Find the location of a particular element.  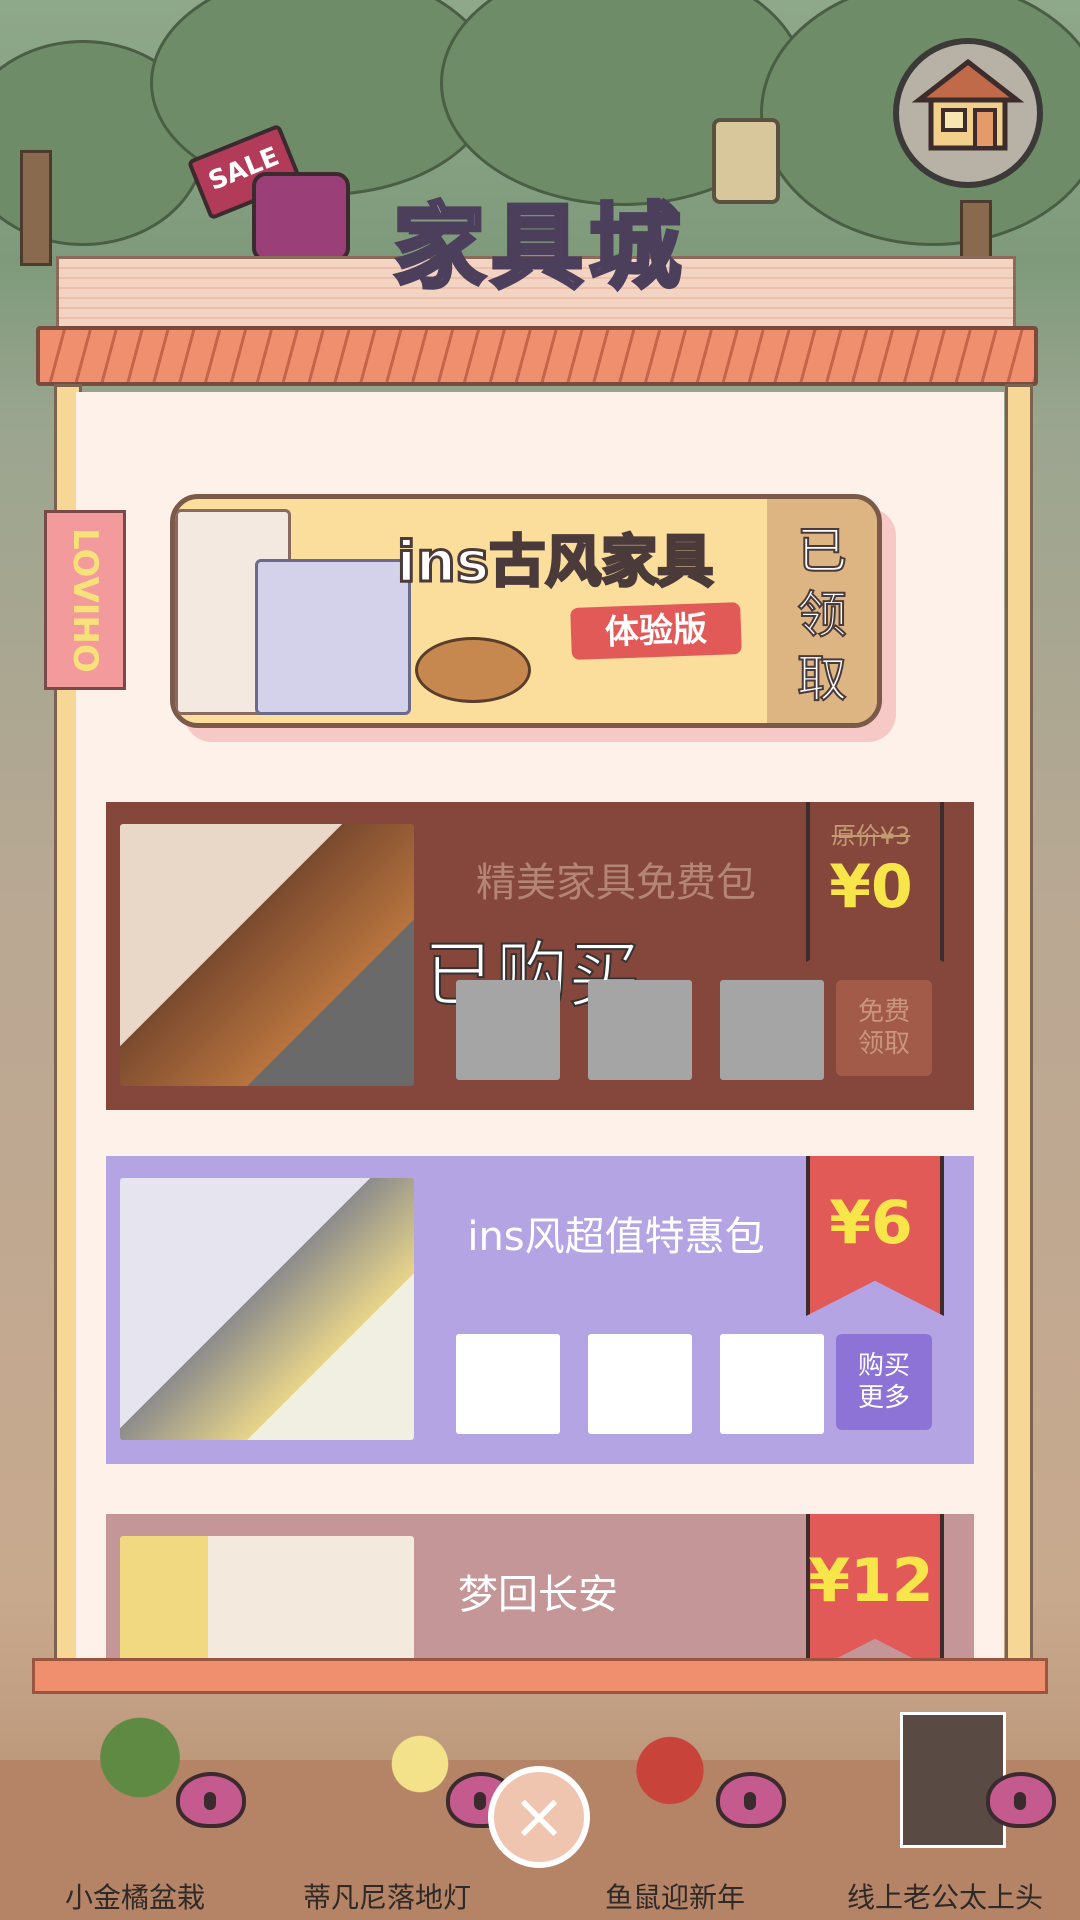

pack-name: 精美家具免费包 is located at coordinates (616, 883).